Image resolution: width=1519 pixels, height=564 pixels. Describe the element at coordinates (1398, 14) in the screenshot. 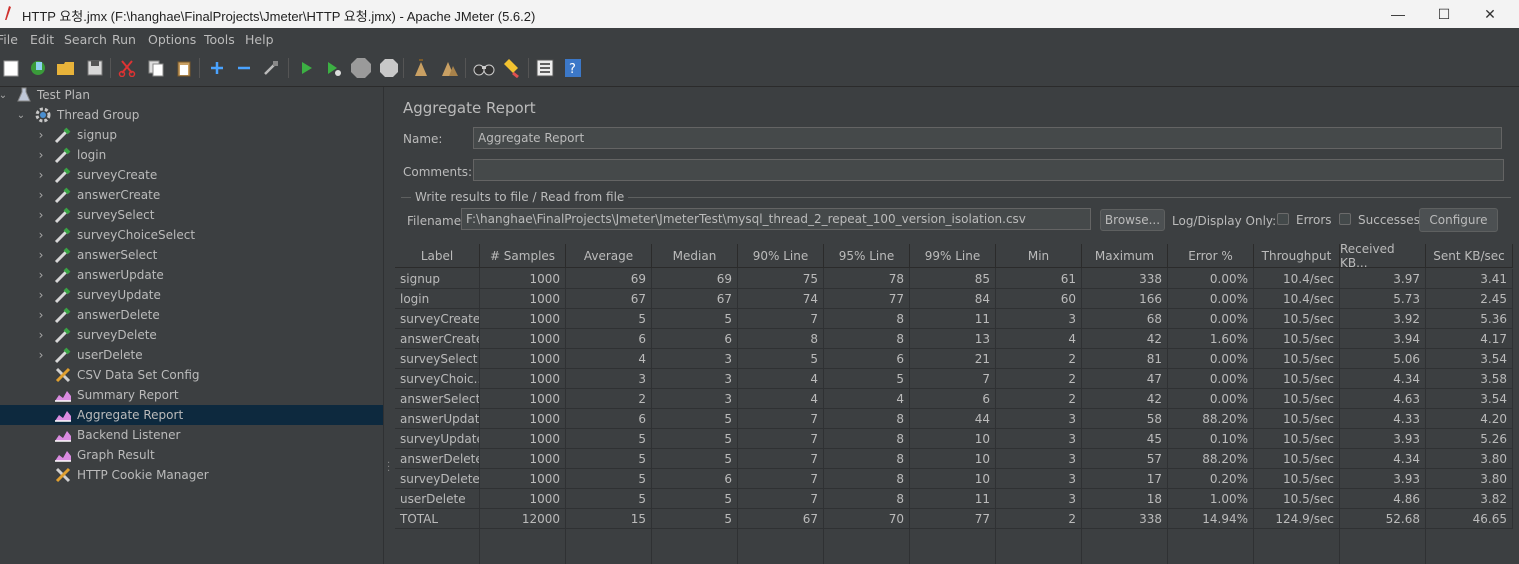

I see `minimize-button: —` at that location.